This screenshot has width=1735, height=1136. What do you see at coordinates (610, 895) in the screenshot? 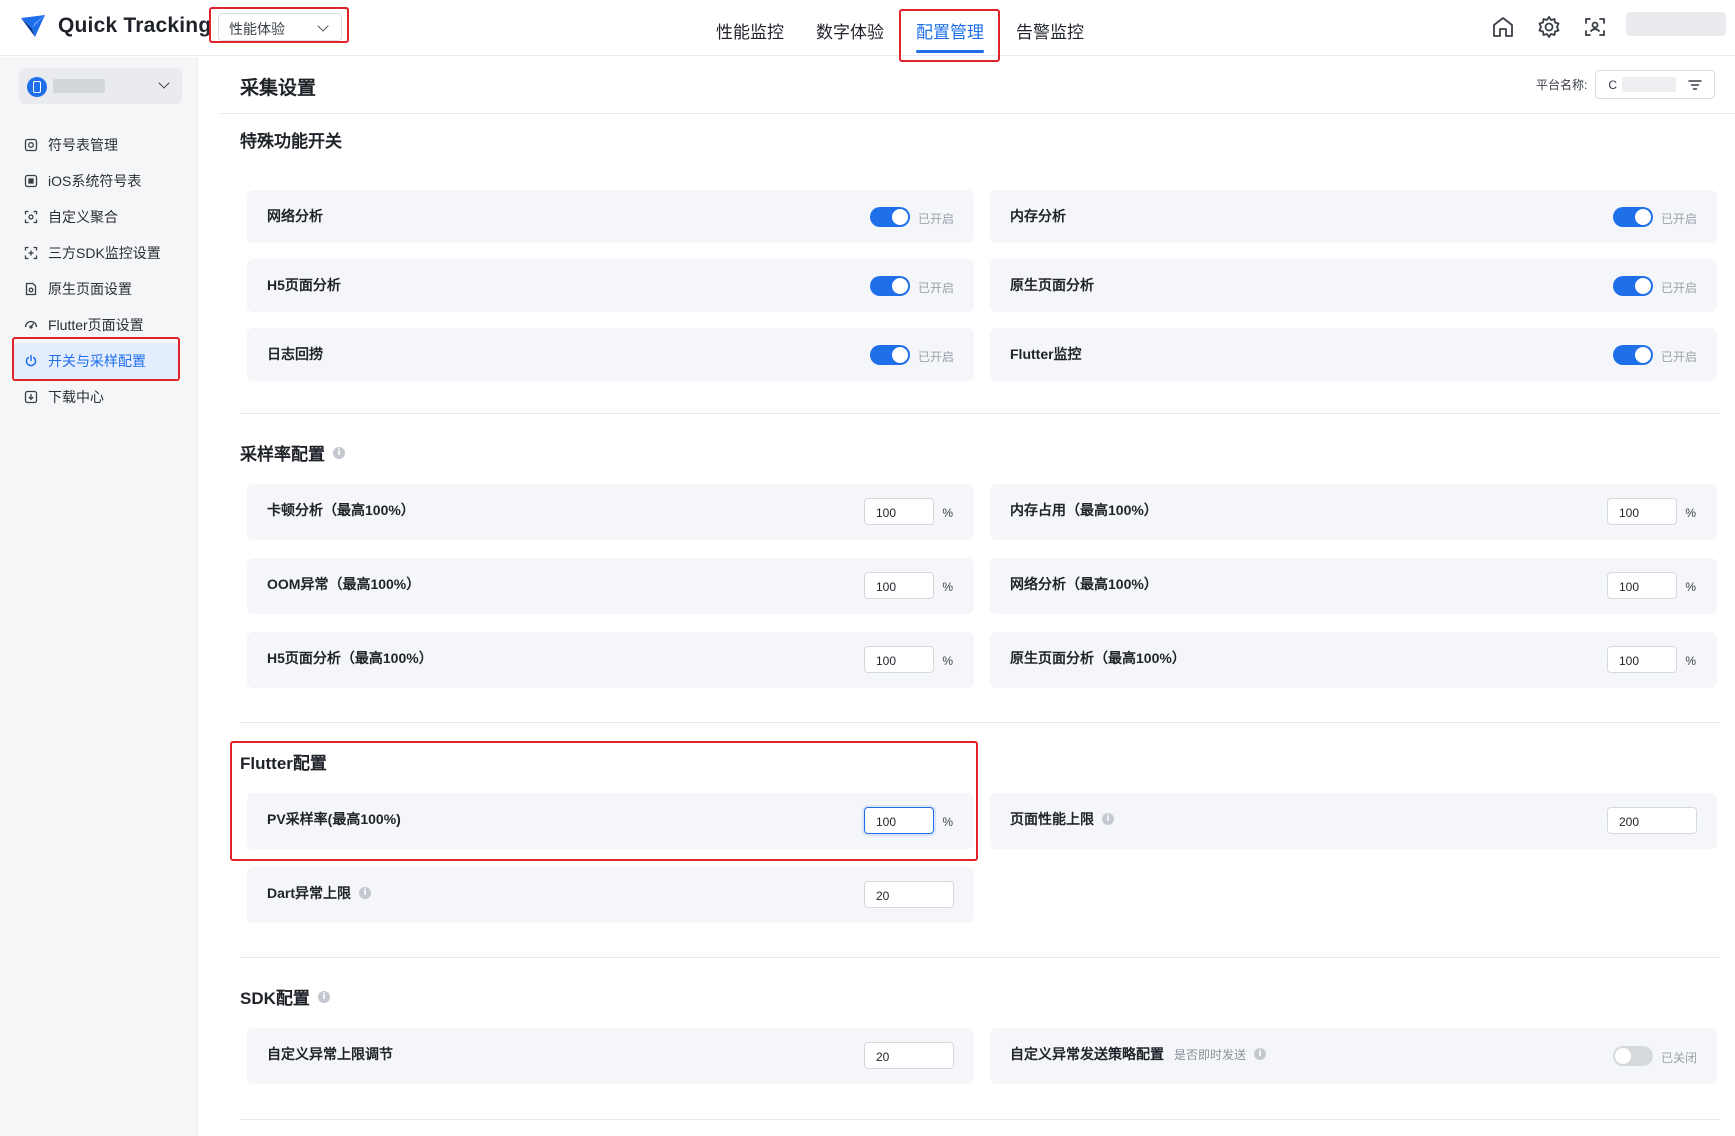
I see `flutter-card-dart: Dart异常上限 i 20` at bounding box center [610, 895].